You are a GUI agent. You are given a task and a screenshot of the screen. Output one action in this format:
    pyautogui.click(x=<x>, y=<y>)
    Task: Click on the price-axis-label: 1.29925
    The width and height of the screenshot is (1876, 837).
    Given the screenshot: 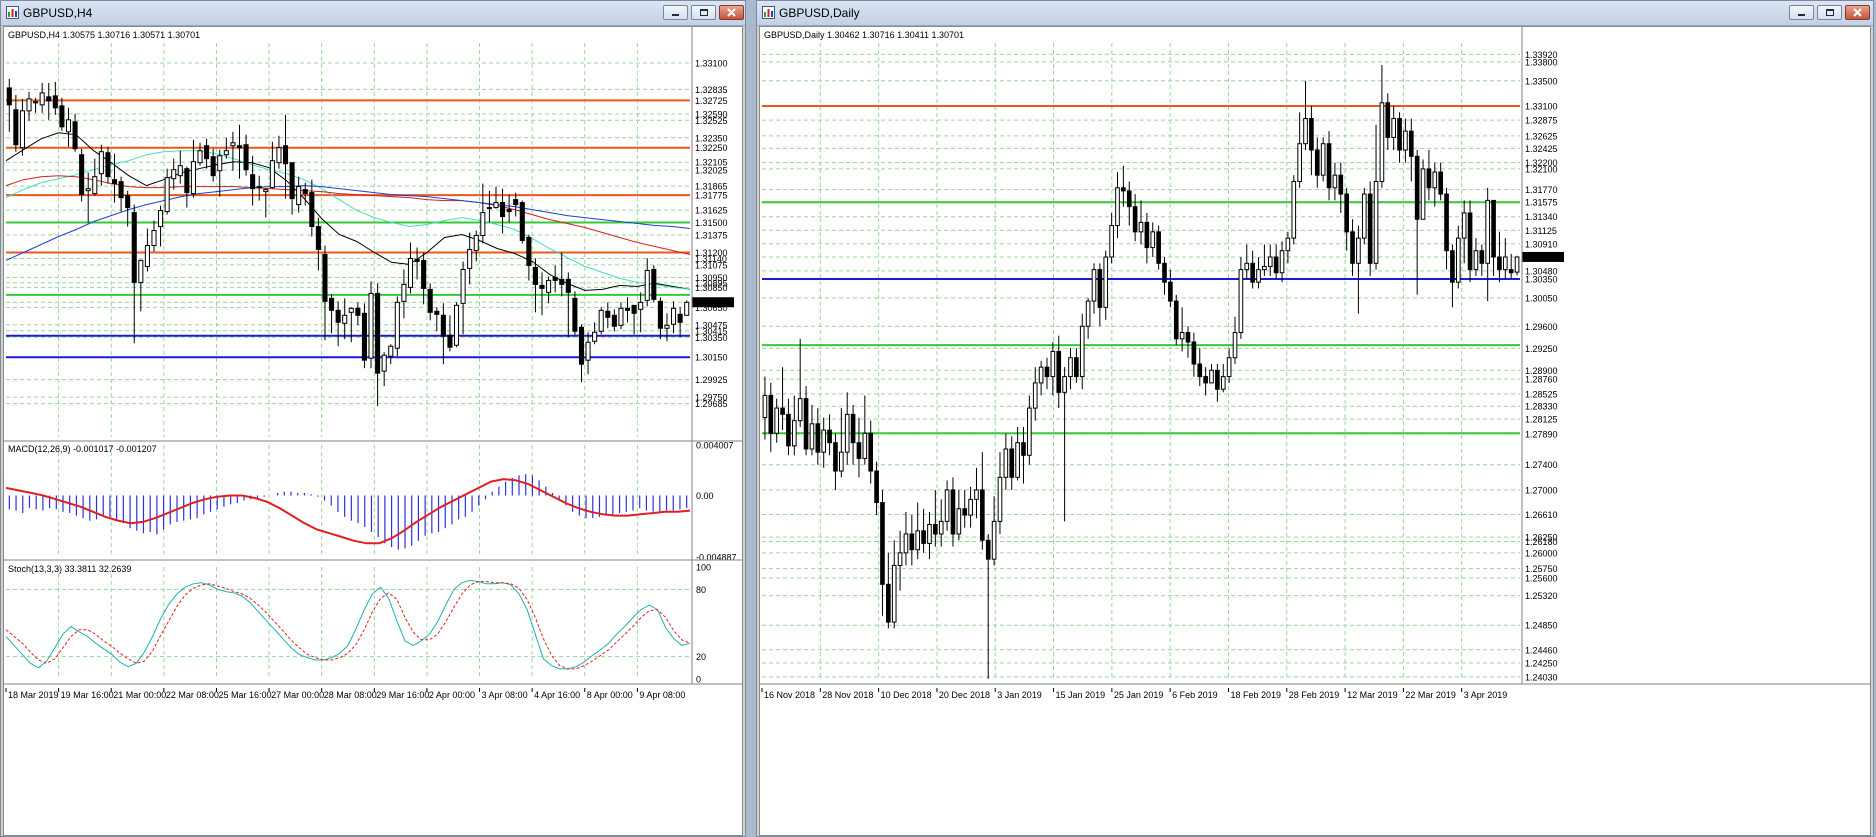 What is the action you would take?
    pyautogui.click(x=711, y=380)
    